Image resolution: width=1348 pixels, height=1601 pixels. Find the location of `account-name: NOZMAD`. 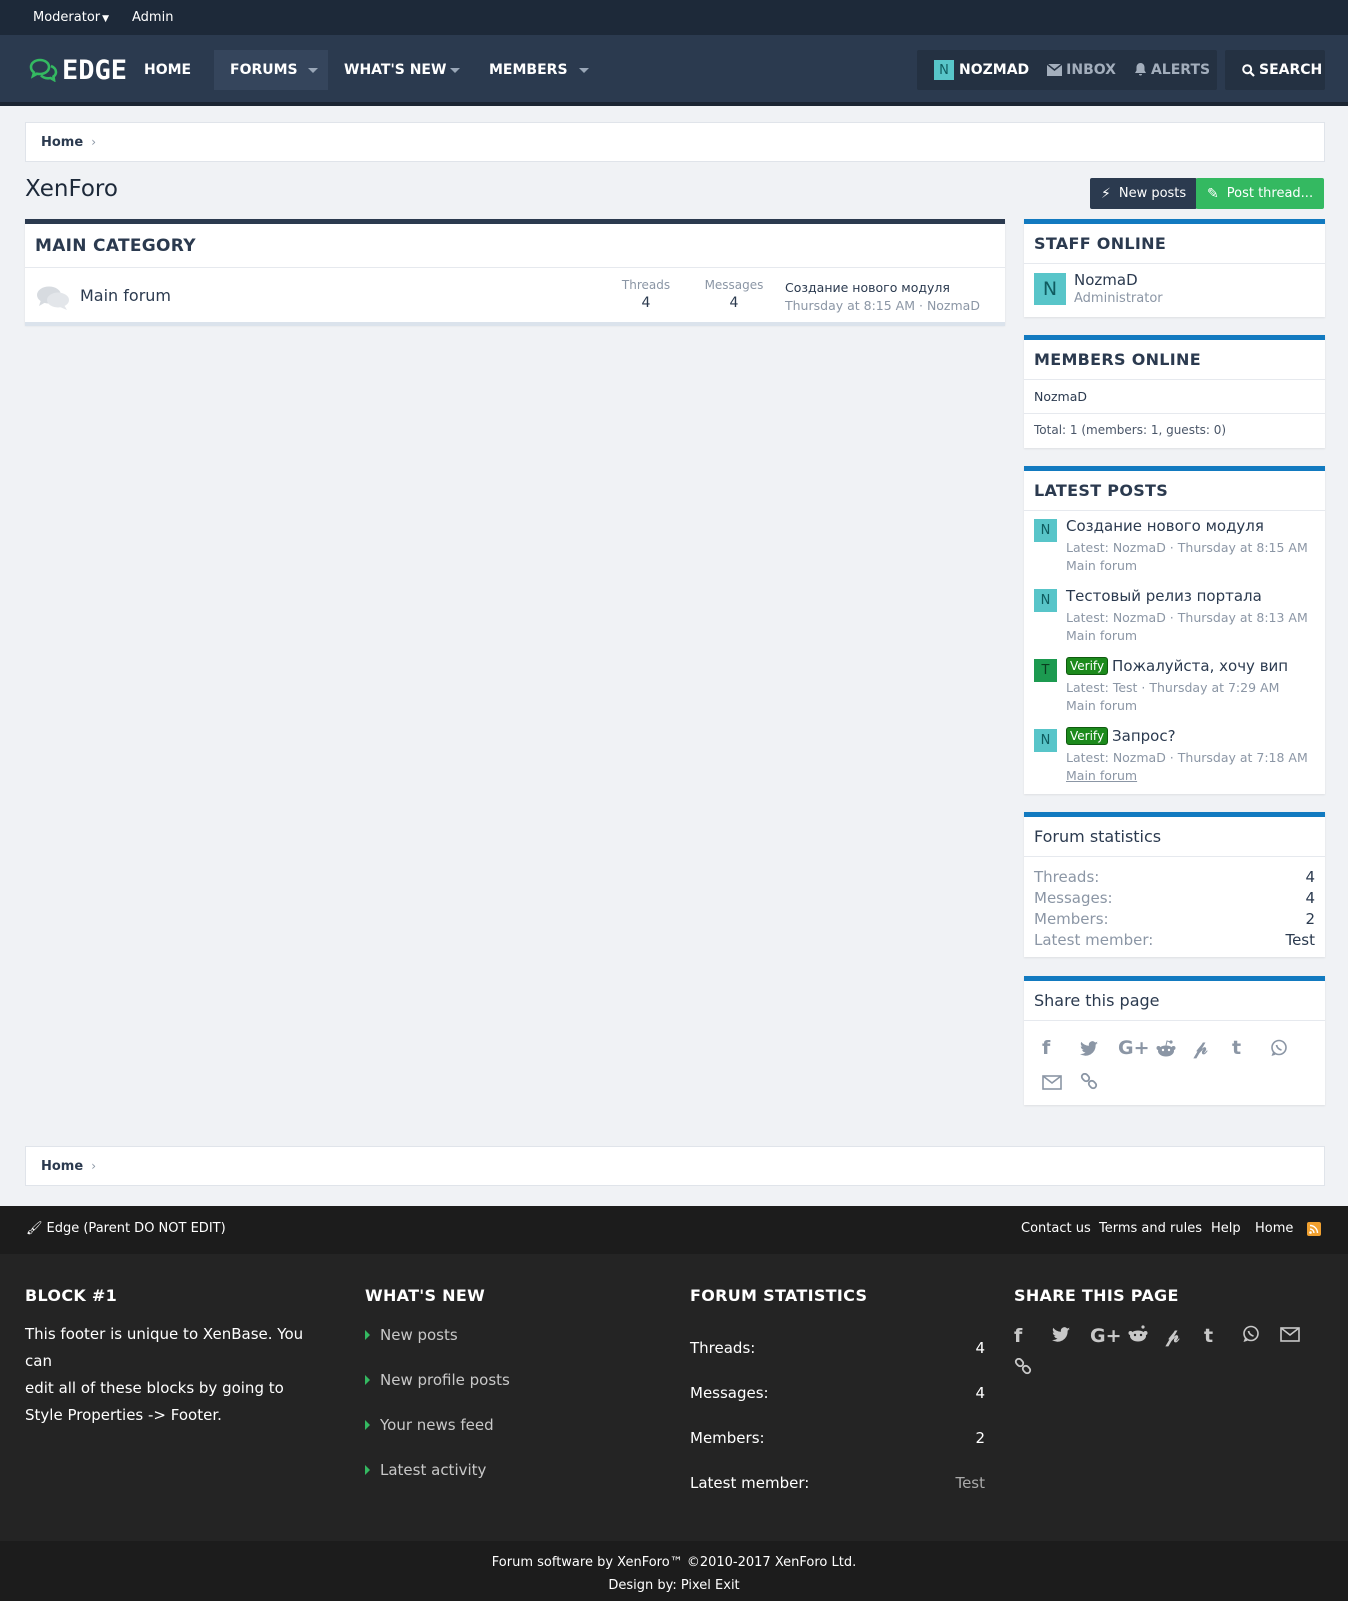

account-name: NOZMAD is located at coordinates (994, 70).